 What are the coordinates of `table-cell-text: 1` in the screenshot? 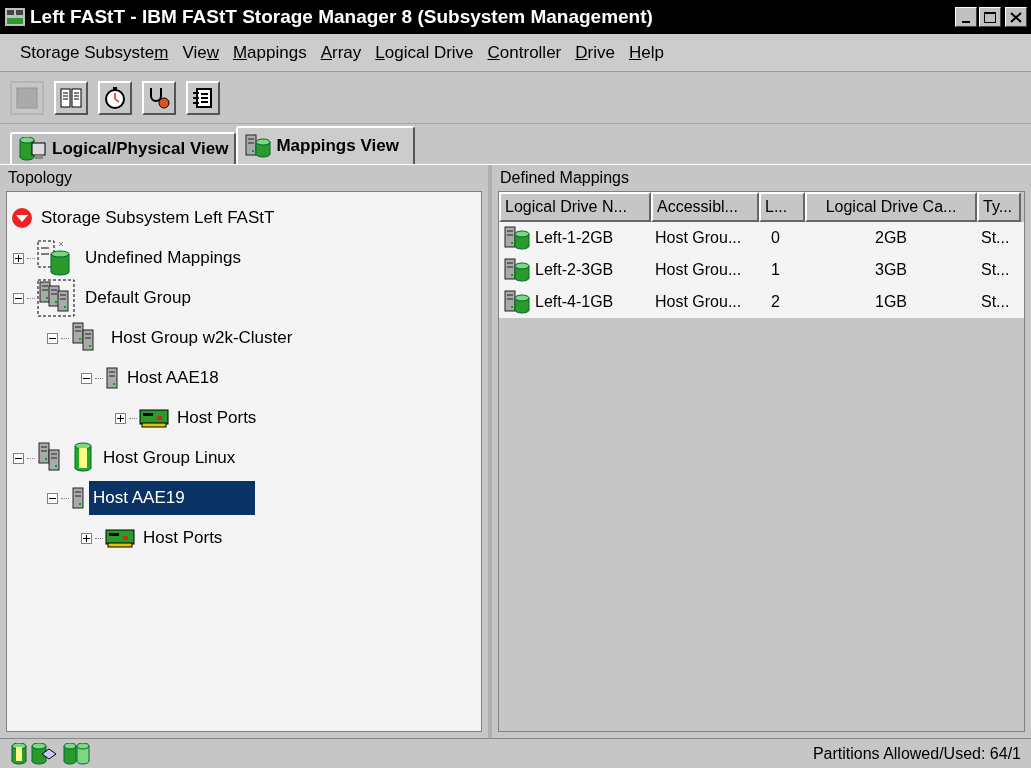 It's located at (775, 270).